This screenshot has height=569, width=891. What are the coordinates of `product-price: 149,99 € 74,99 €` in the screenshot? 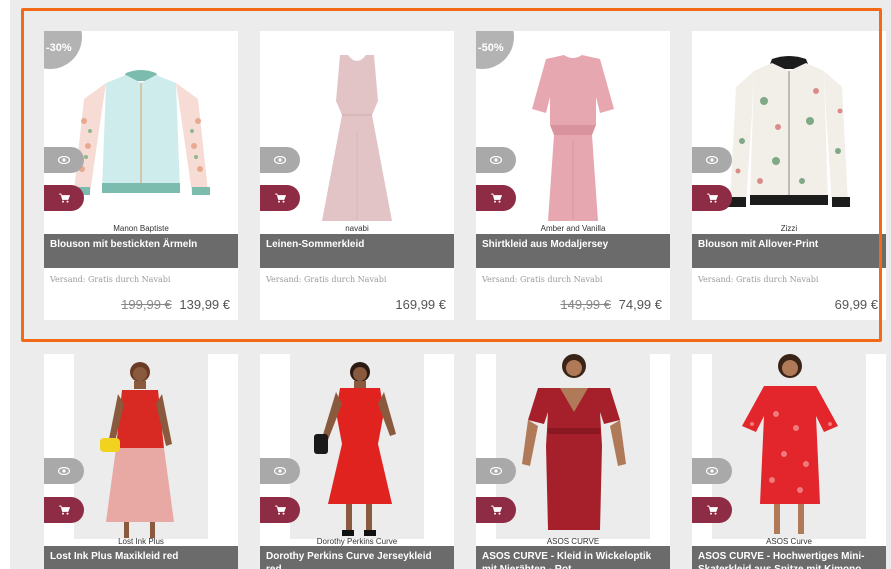 It's located at (611, 304).